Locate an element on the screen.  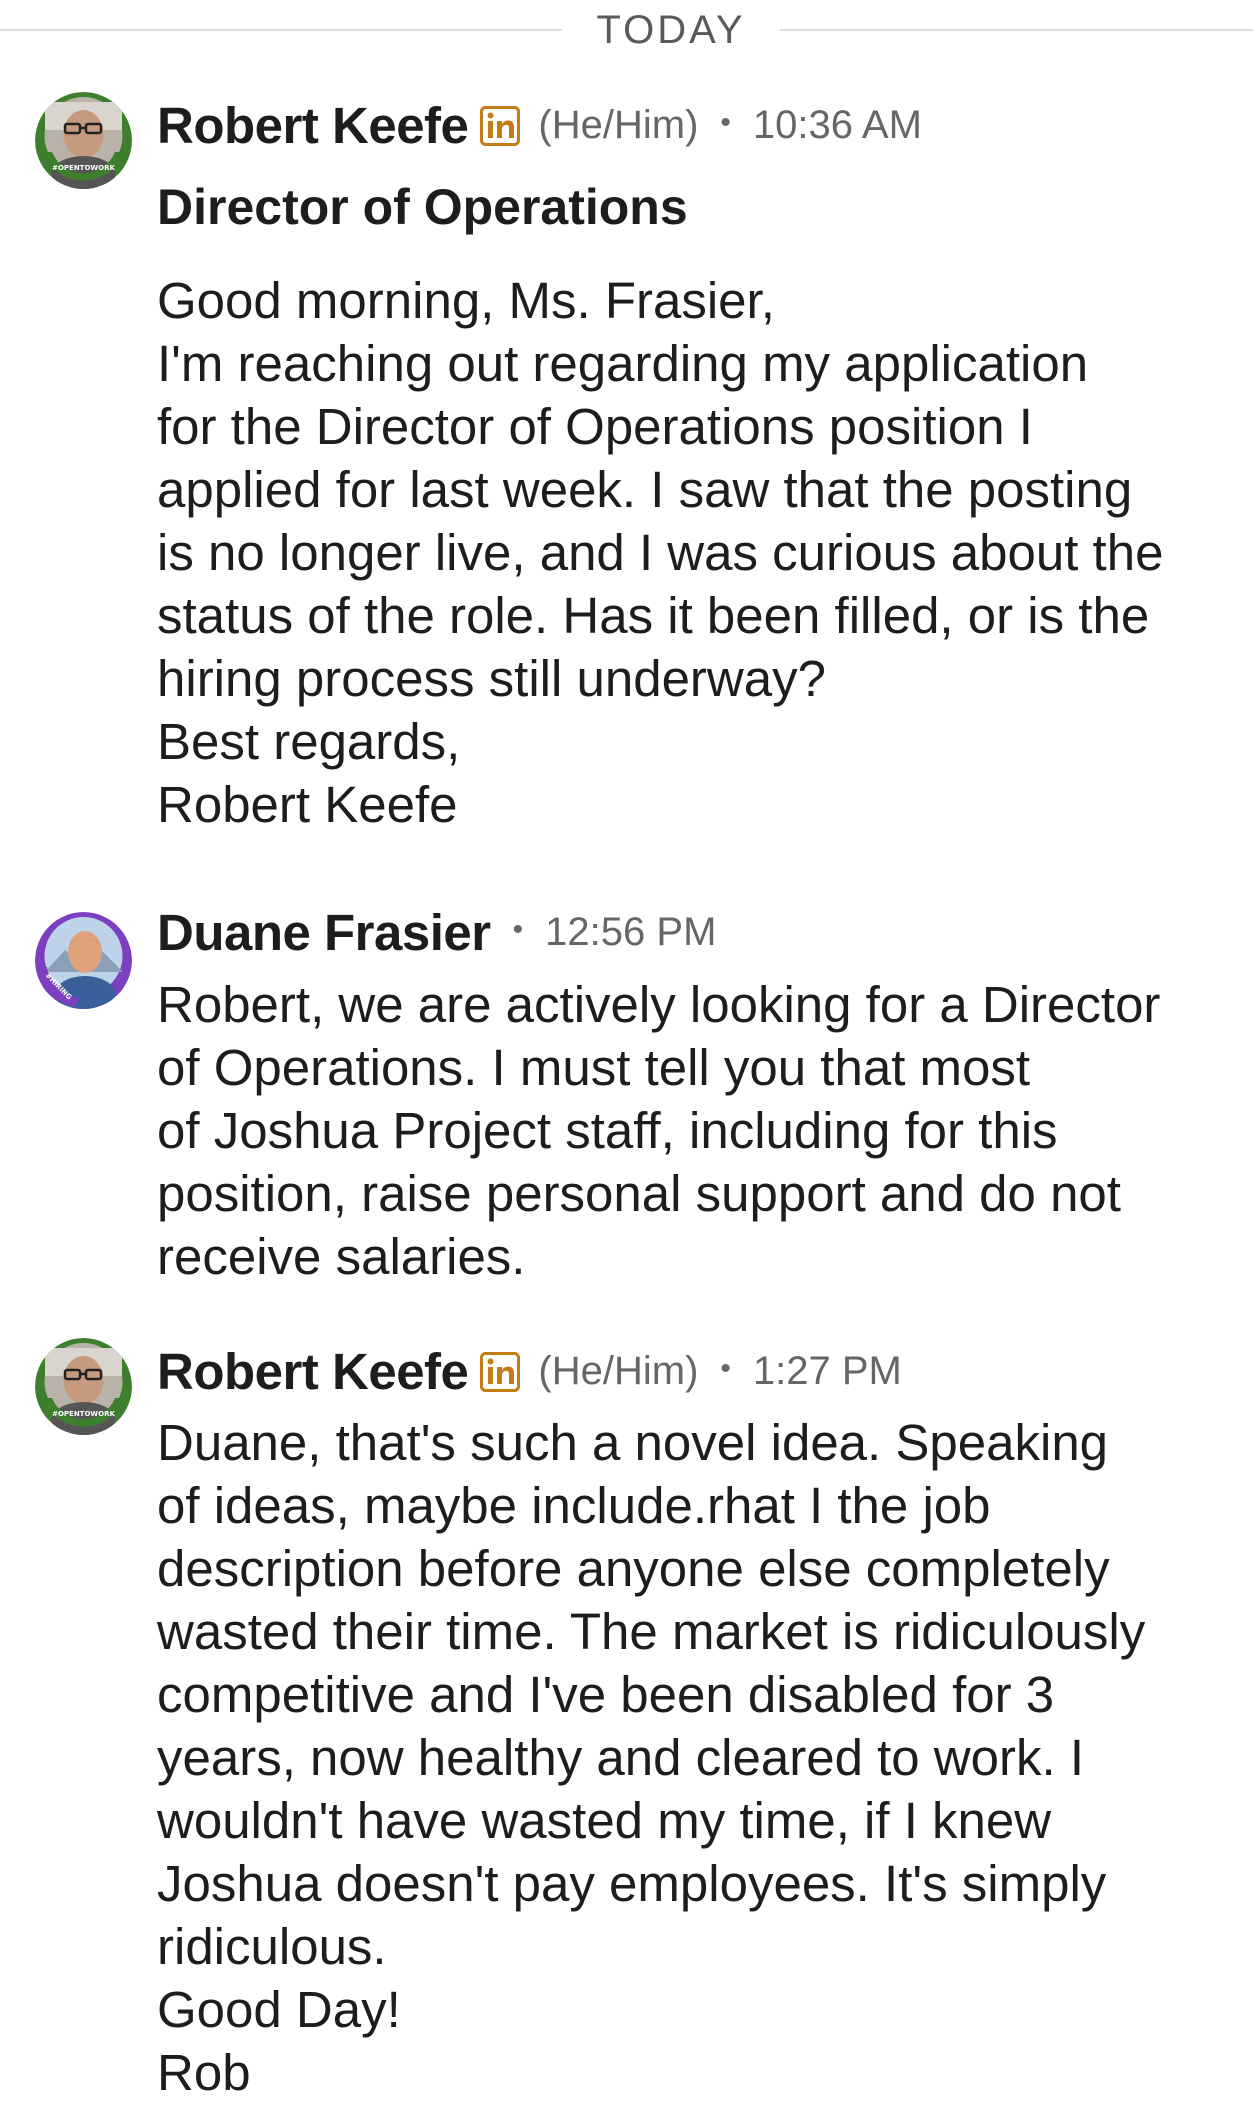
message-line: competitive and I've been disabled for 3 is located at coordinates (606, 1694).